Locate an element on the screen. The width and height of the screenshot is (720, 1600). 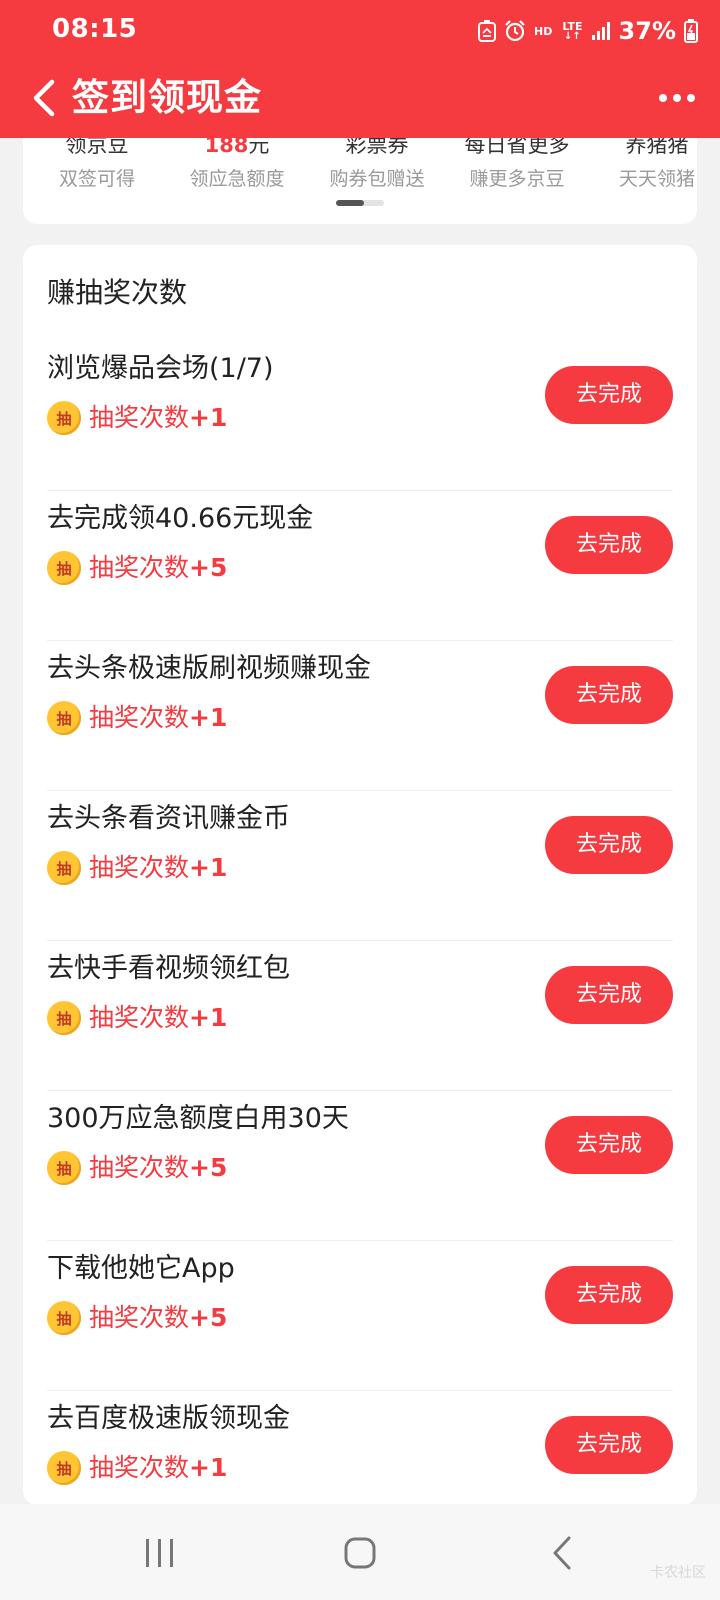
task-item: 去头条极速版刷视频赚现金 抽 抽奖次数 +1 去完成 is located at coordinates (360, 716).